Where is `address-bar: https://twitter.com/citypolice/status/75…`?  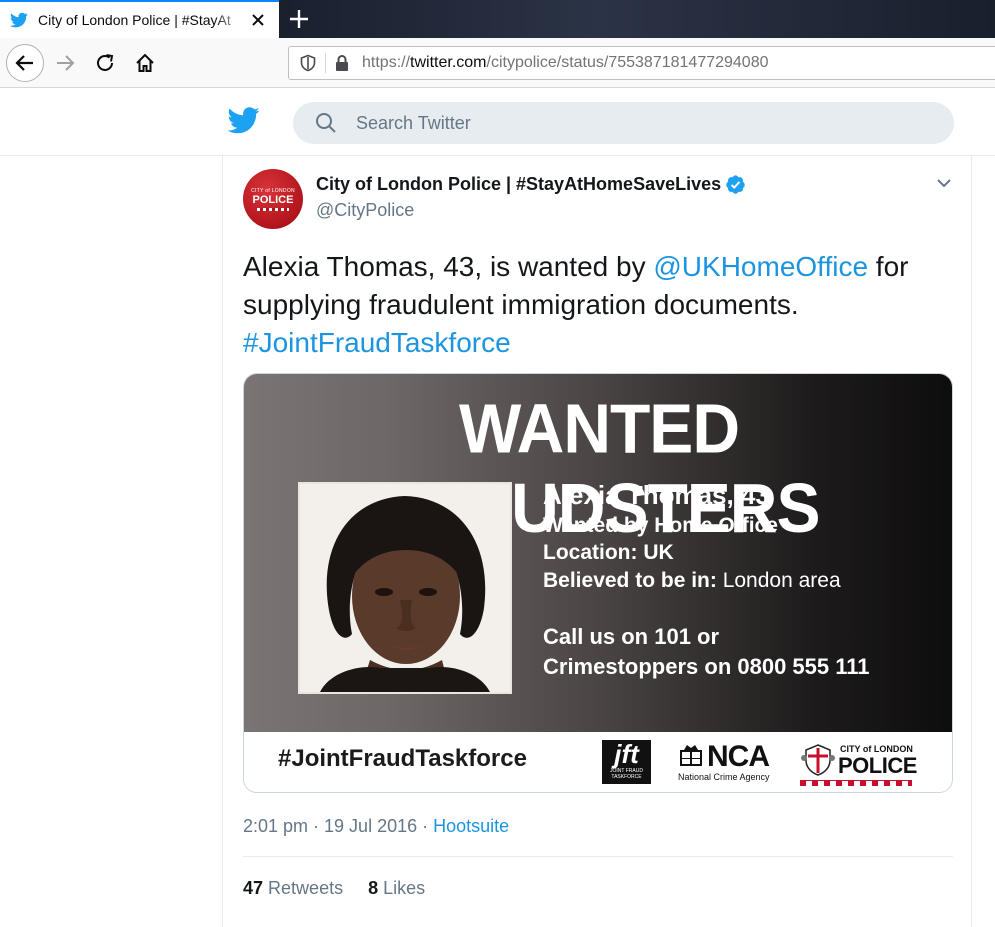 address-bar: https://twitter.com/citypolice/status/75… is located at coordinates (641, 63).